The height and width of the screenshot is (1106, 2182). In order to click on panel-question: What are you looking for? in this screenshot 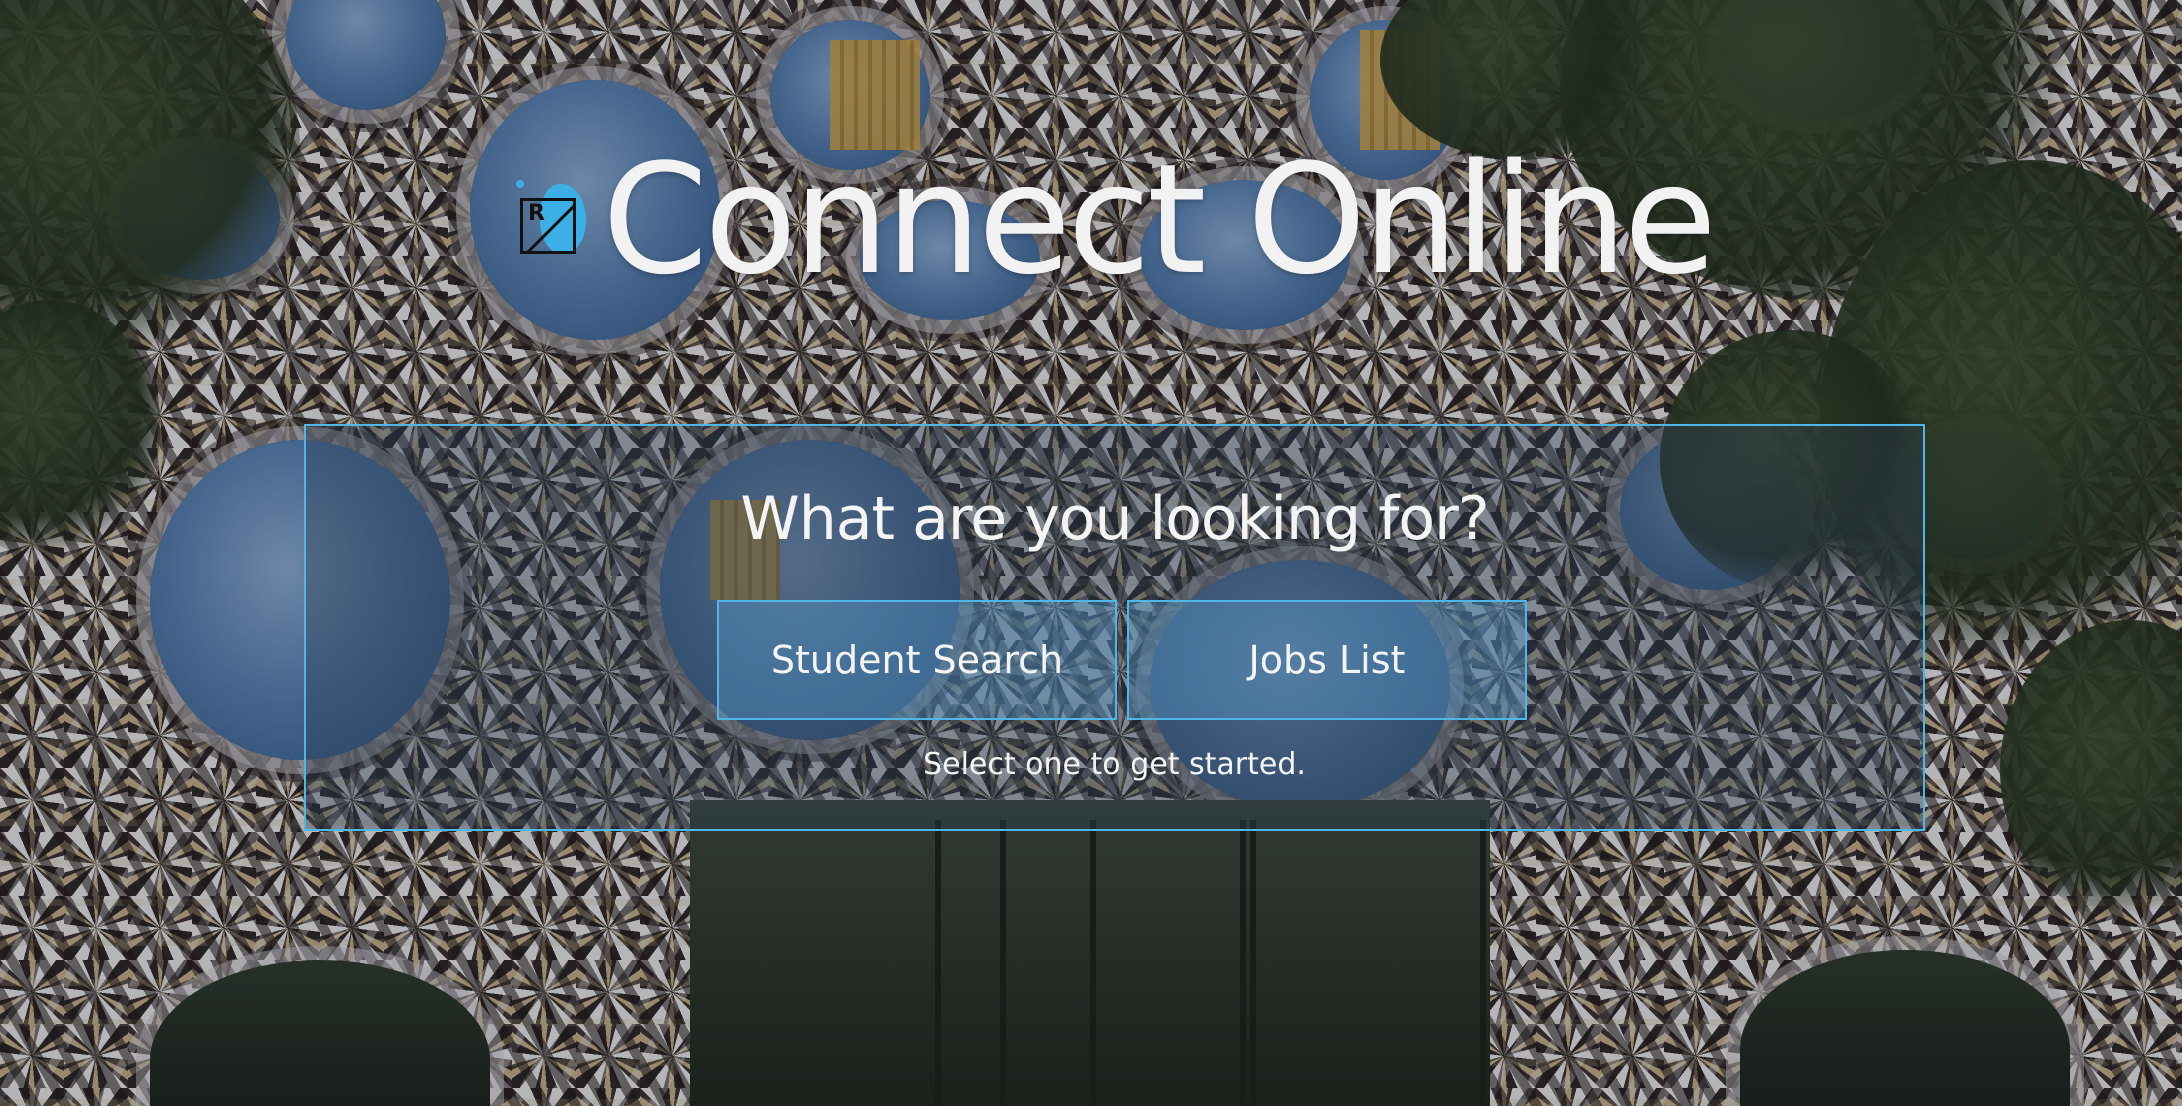, I will do `click(1114, 519)`.